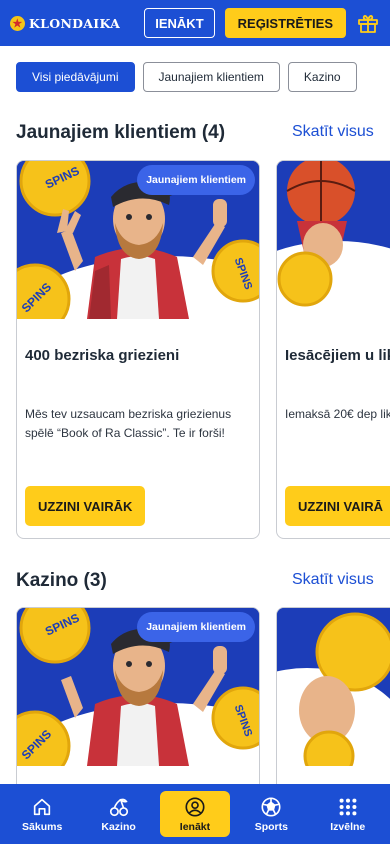 The width and height of the screenshot is (390, 844). What do you see at coordinates (17, 23) in the screenshot?
I see `logo-star-icon: ★` at bounding box center [17, 23].